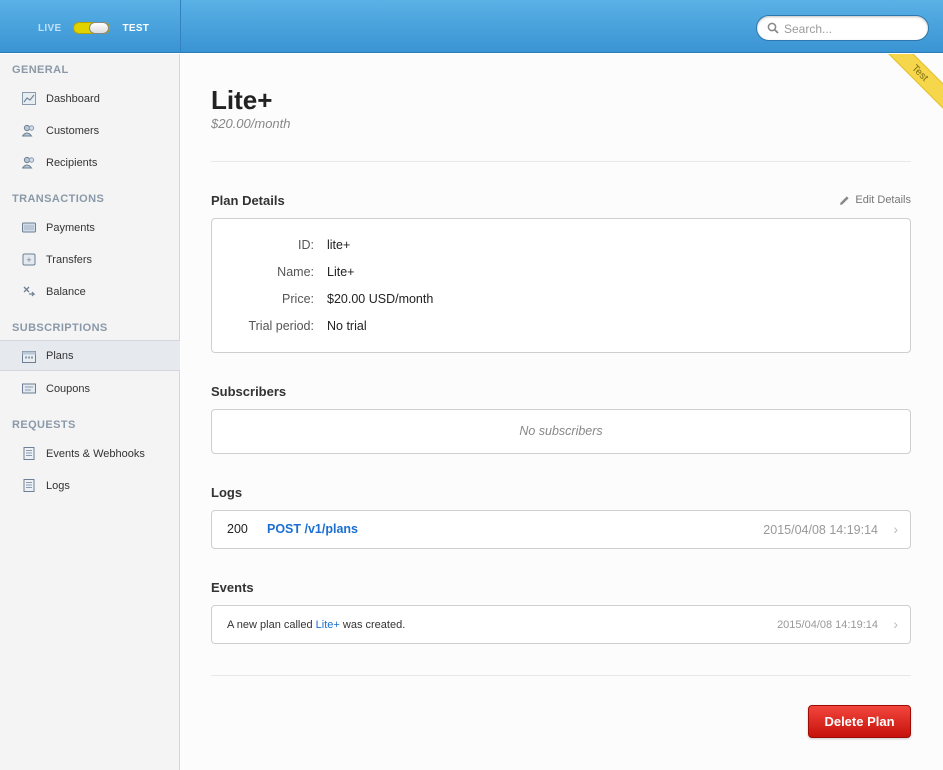  I want to click on events-heading: Events, so click(232, 587).